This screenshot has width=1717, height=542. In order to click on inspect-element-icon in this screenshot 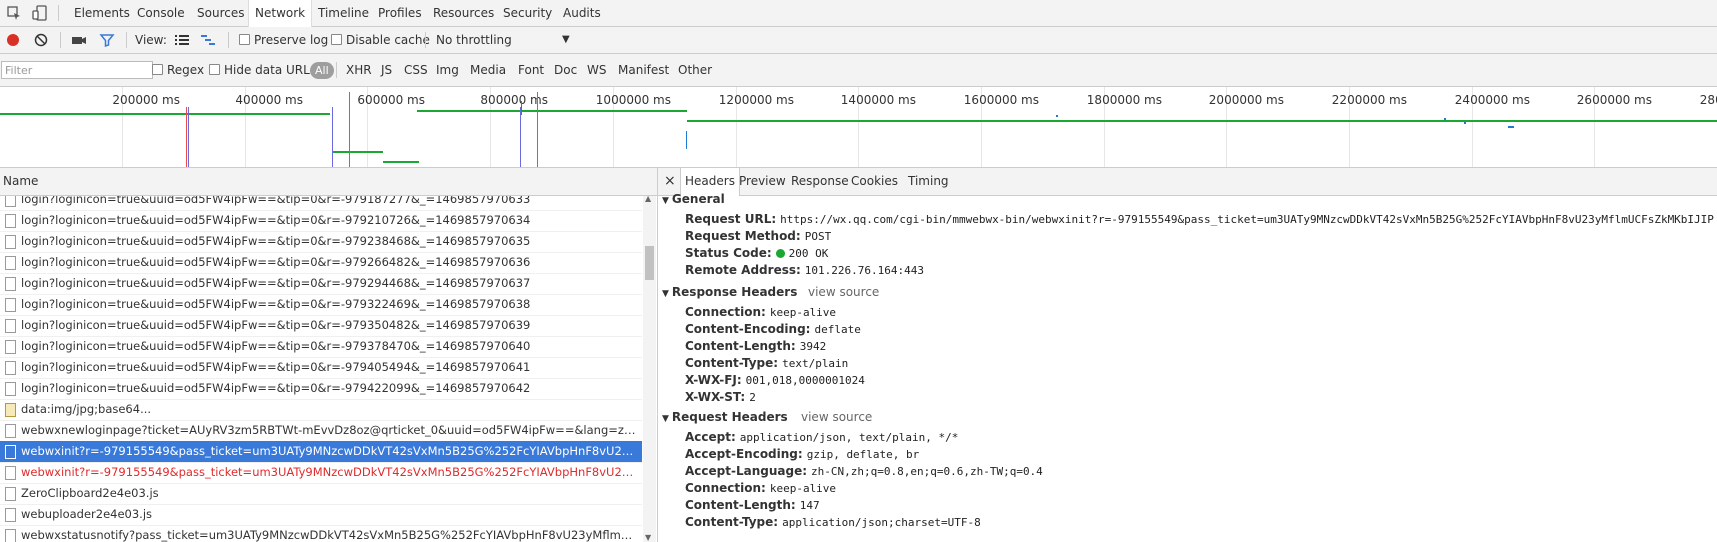, I will do `click(14, 13)`.